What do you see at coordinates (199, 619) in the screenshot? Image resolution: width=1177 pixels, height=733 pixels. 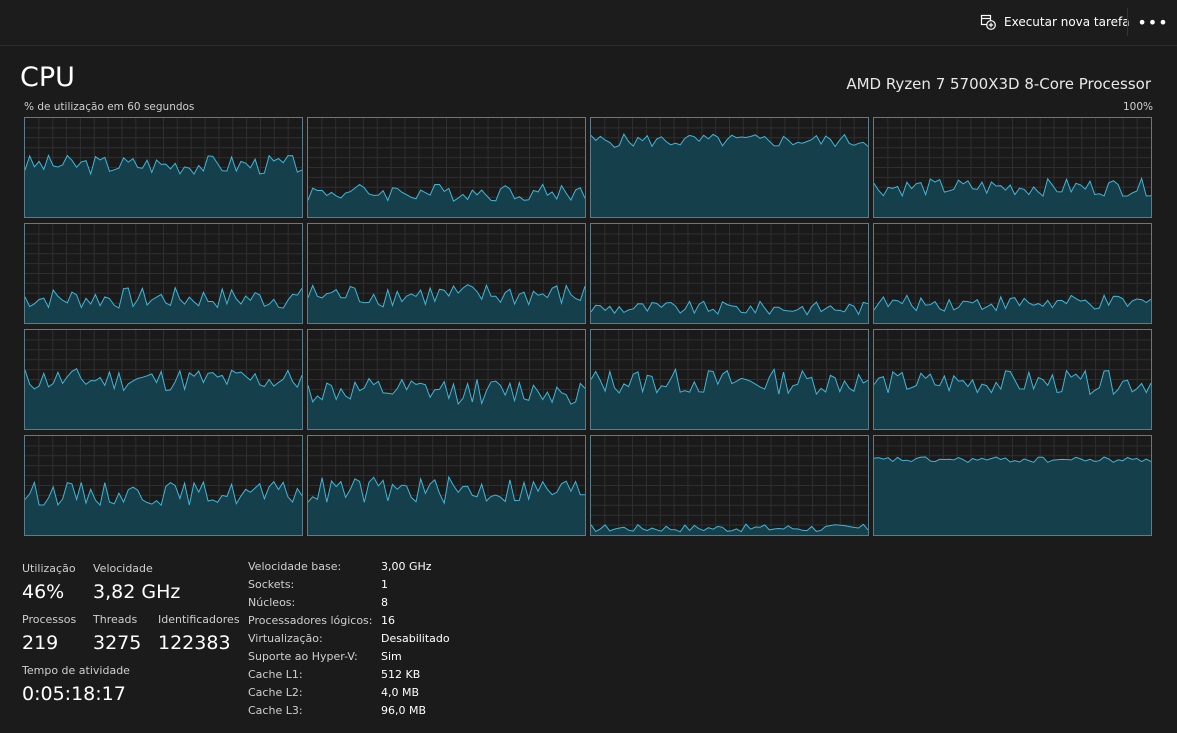 I see `handles-label: Identificadores` at bounding box center [199, 619].